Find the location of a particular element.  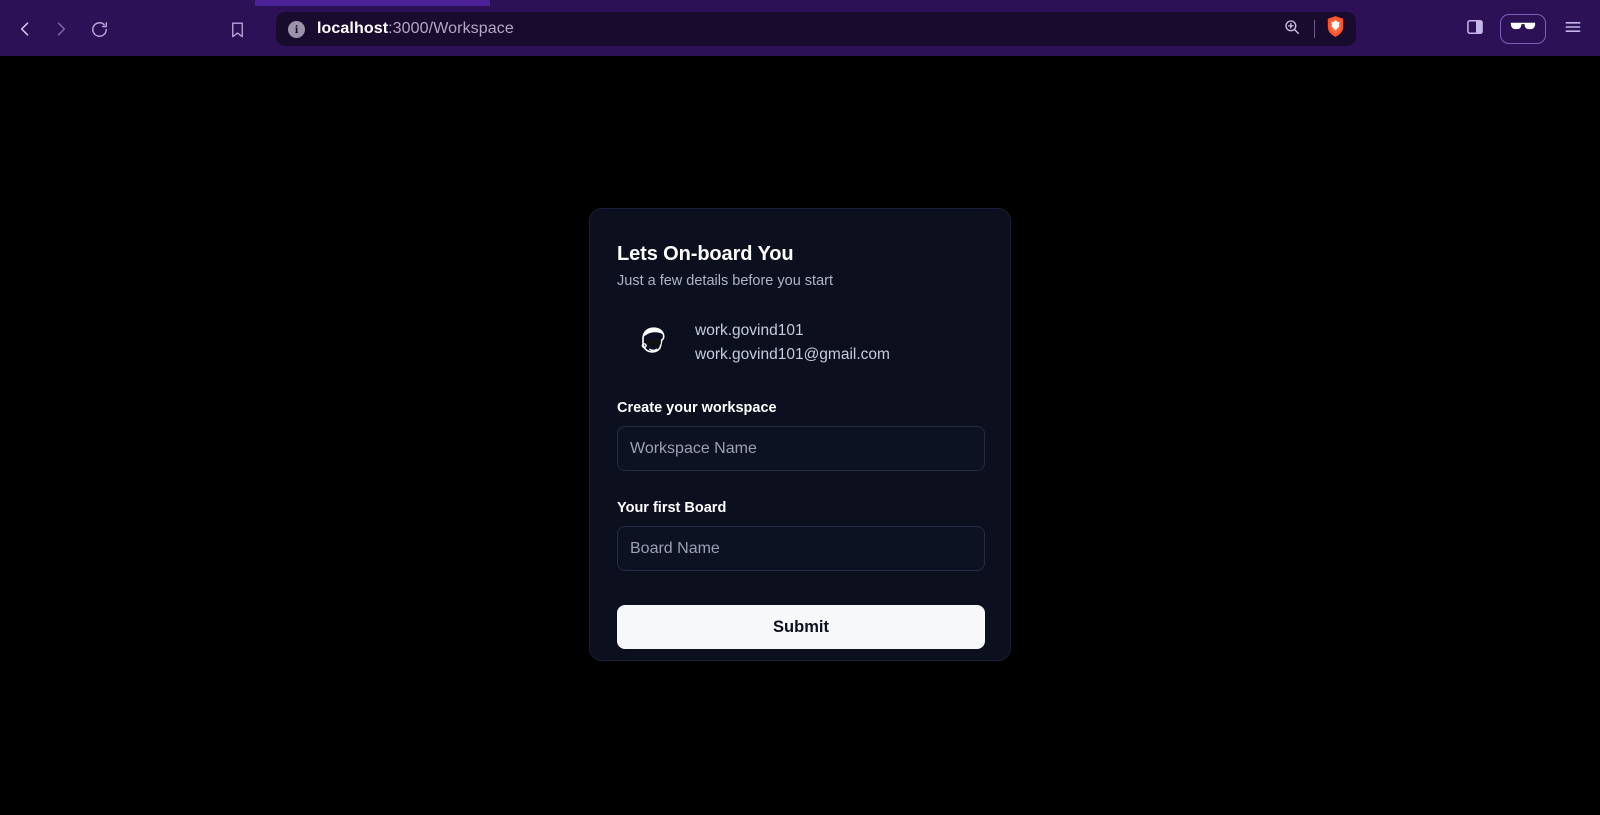

brave-shield-icon is located at coordinates (1335, 29).